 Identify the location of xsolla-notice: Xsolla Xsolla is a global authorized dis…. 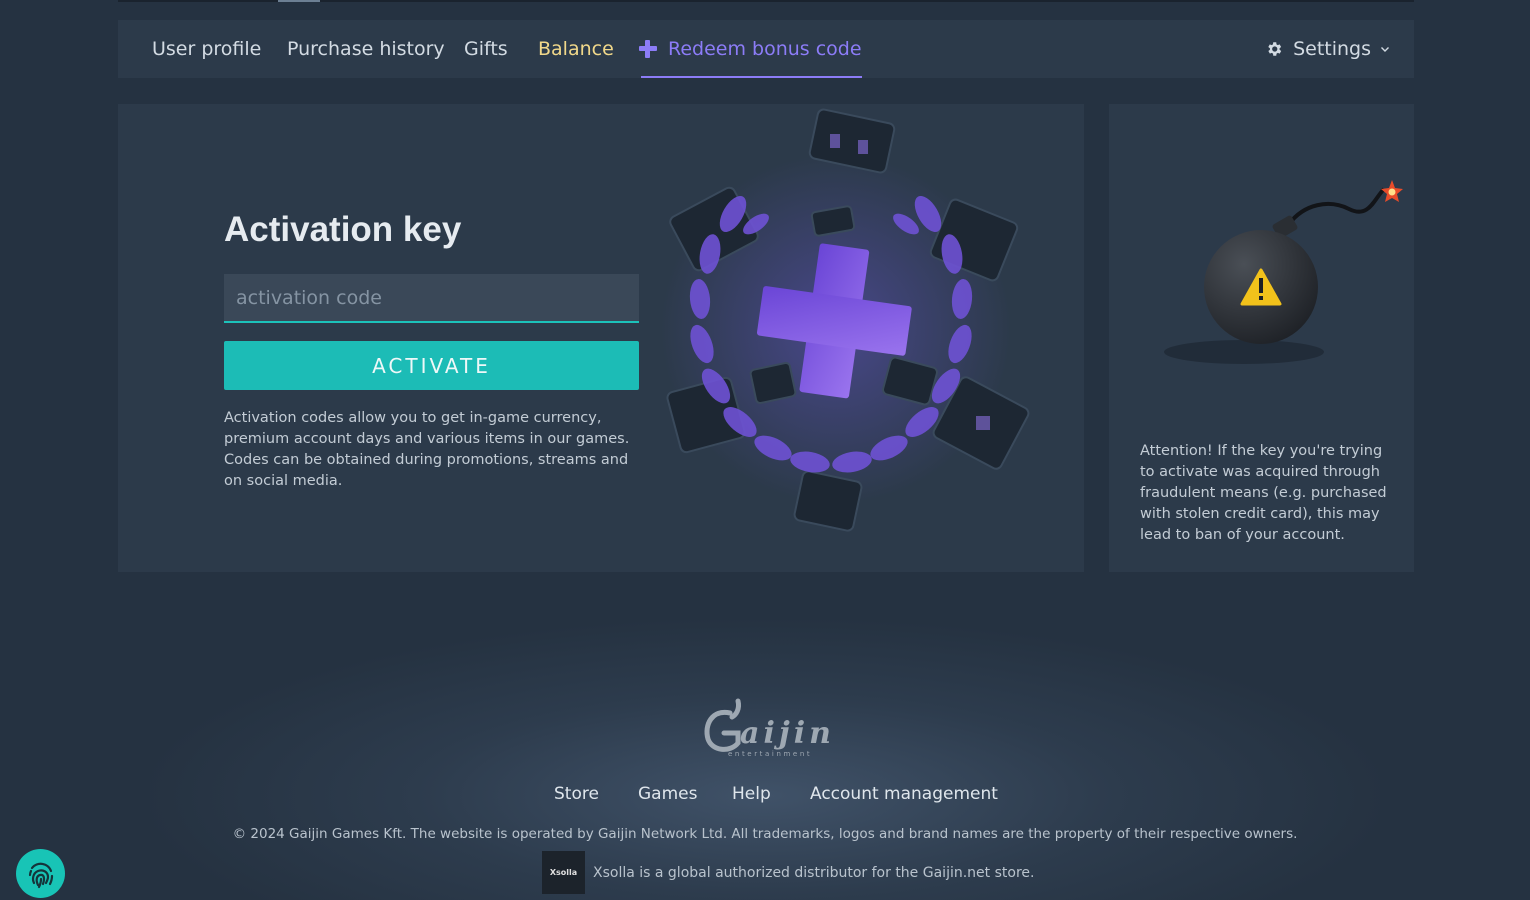
(788, 872).